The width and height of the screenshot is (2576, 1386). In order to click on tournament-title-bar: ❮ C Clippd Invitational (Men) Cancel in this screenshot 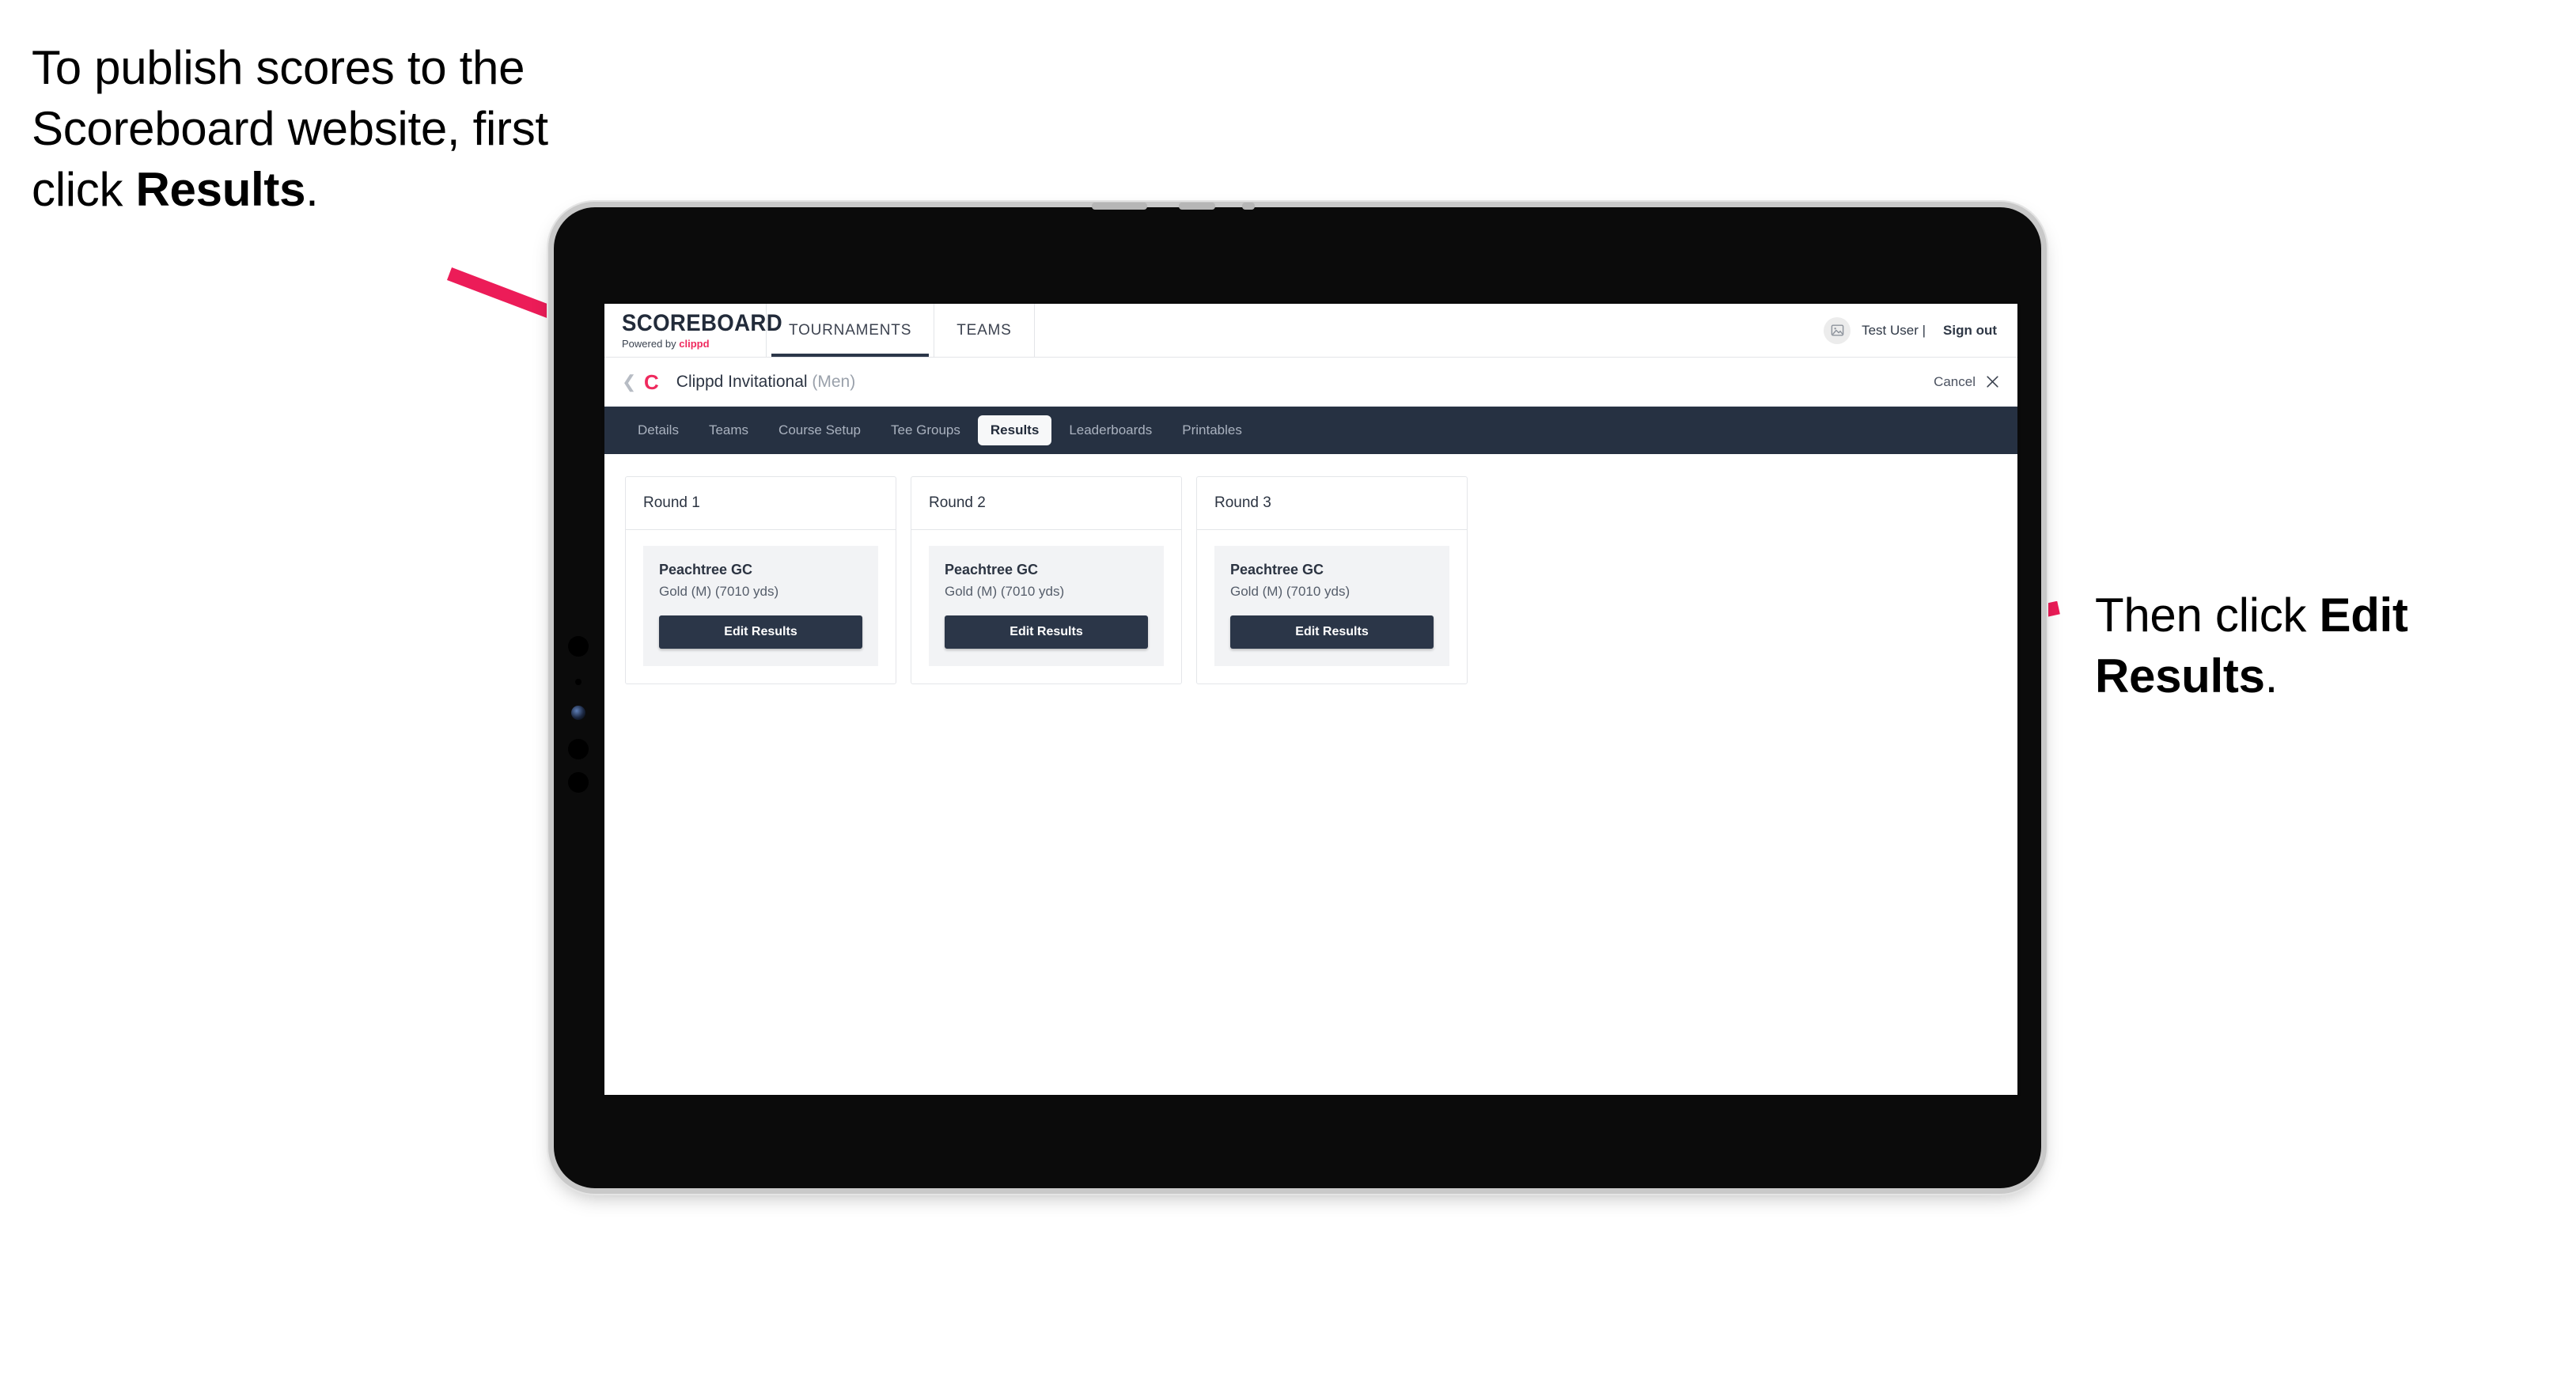, I will do `click(1310, 383)`.